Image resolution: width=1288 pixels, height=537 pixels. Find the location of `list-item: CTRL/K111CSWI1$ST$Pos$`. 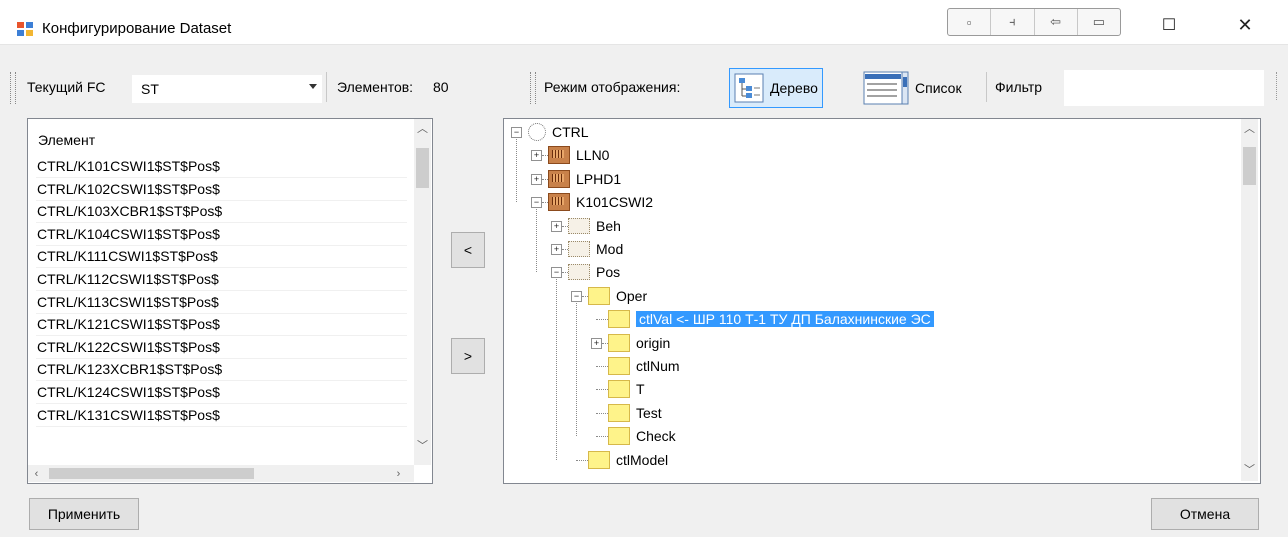

list-item: CTRL/K111CSWI1$ST$Pos$ is located at coordinates (221, 257).